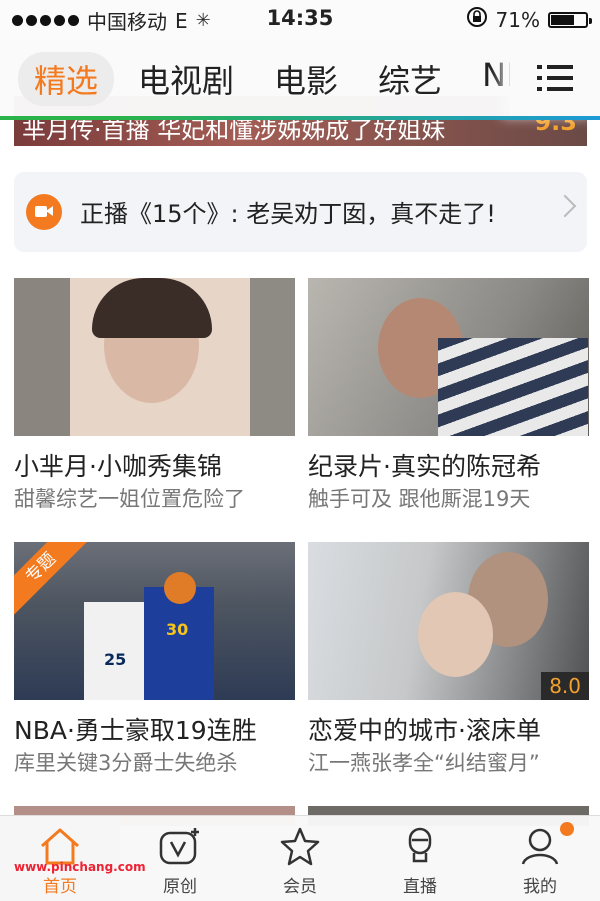  I want to click on now-playing-bar: 正播《15个》: 老吴劝丁囡，真不走了!, so click(300, 212).